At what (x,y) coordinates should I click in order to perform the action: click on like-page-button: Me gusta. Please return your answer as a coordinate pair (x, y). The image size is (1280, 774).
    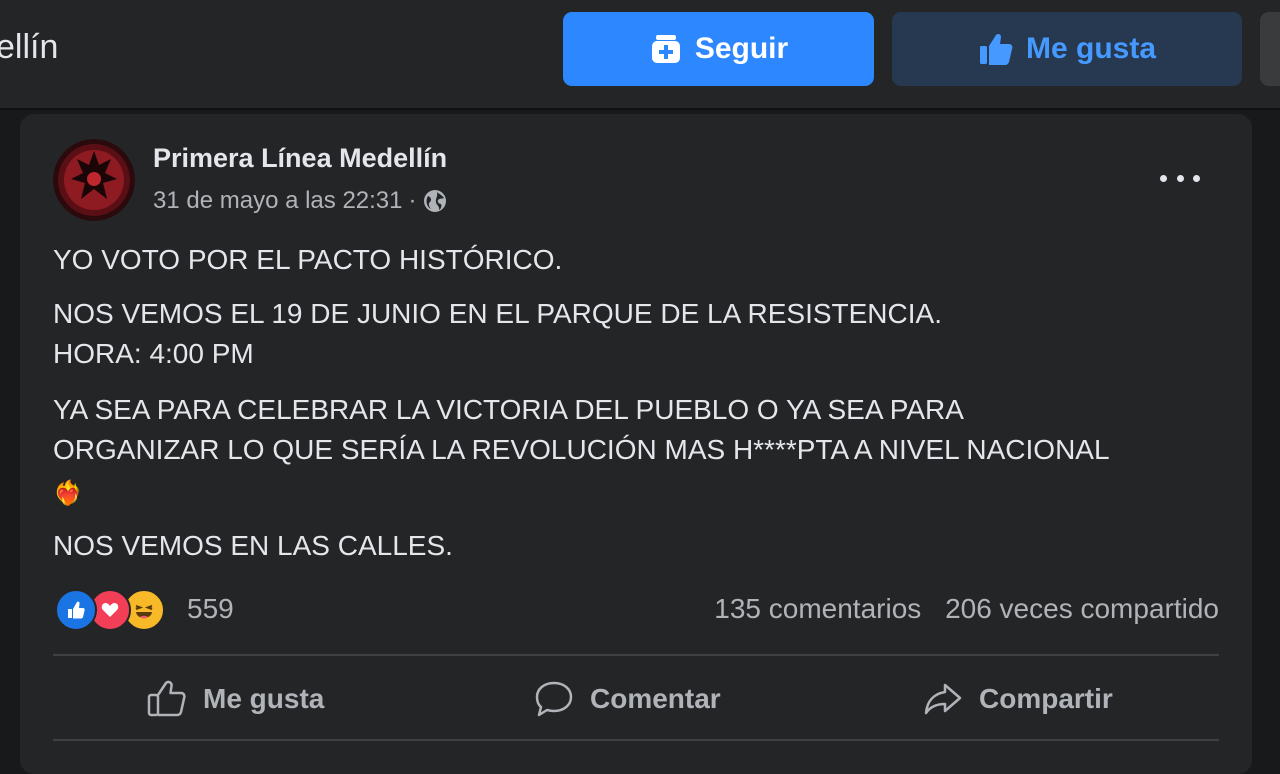
    Looking at the image, I should click on (1067, 49).